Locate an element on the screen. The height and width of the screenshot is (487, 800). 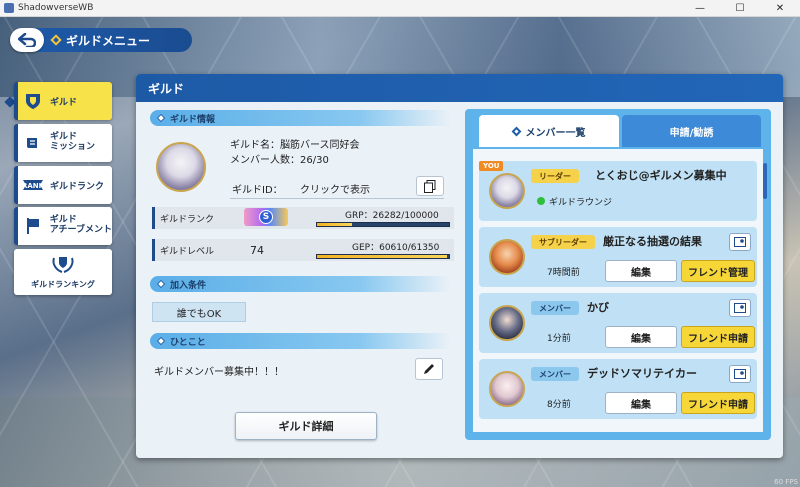
rank-badge: S is located at coordinates (266, 217).